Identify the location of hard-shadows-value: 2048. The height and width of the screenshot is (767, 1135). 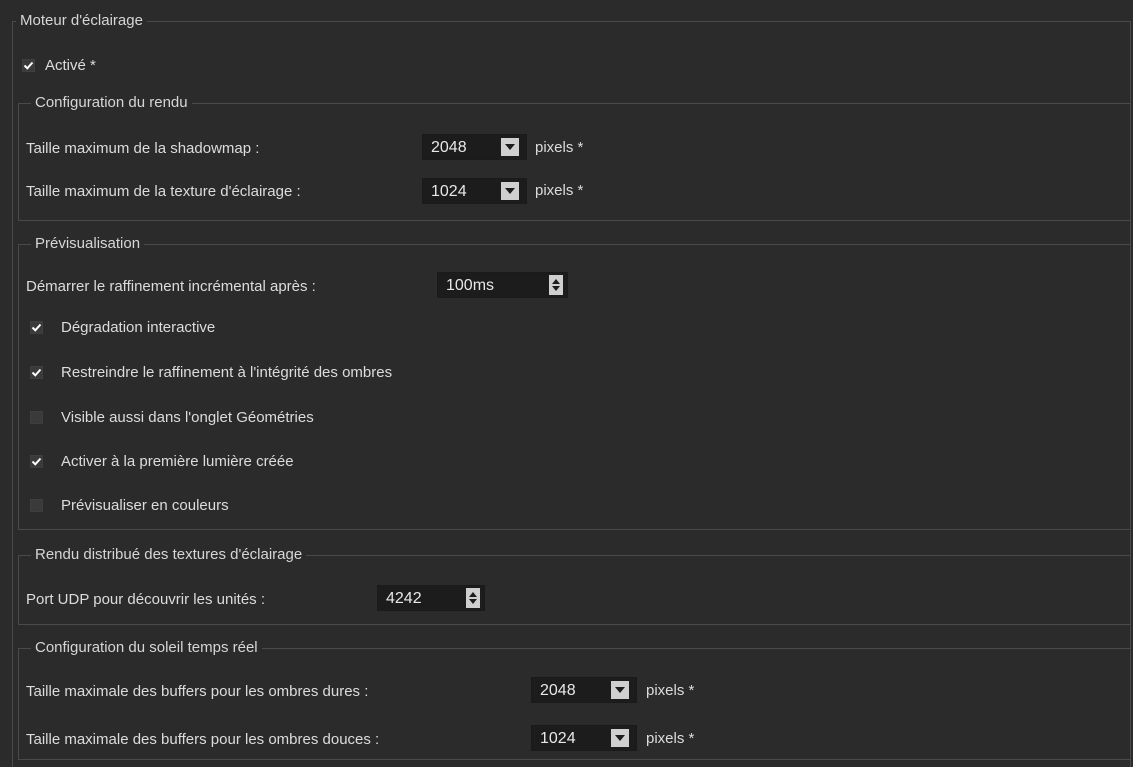
(558, 690).